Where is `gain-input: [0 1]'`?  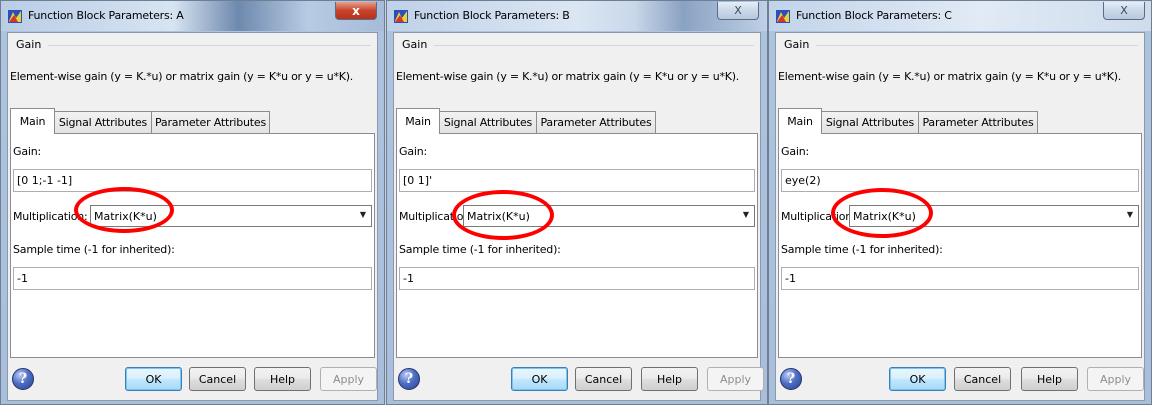
gain-input: [0 1]' is located at coordinates (577, 180).